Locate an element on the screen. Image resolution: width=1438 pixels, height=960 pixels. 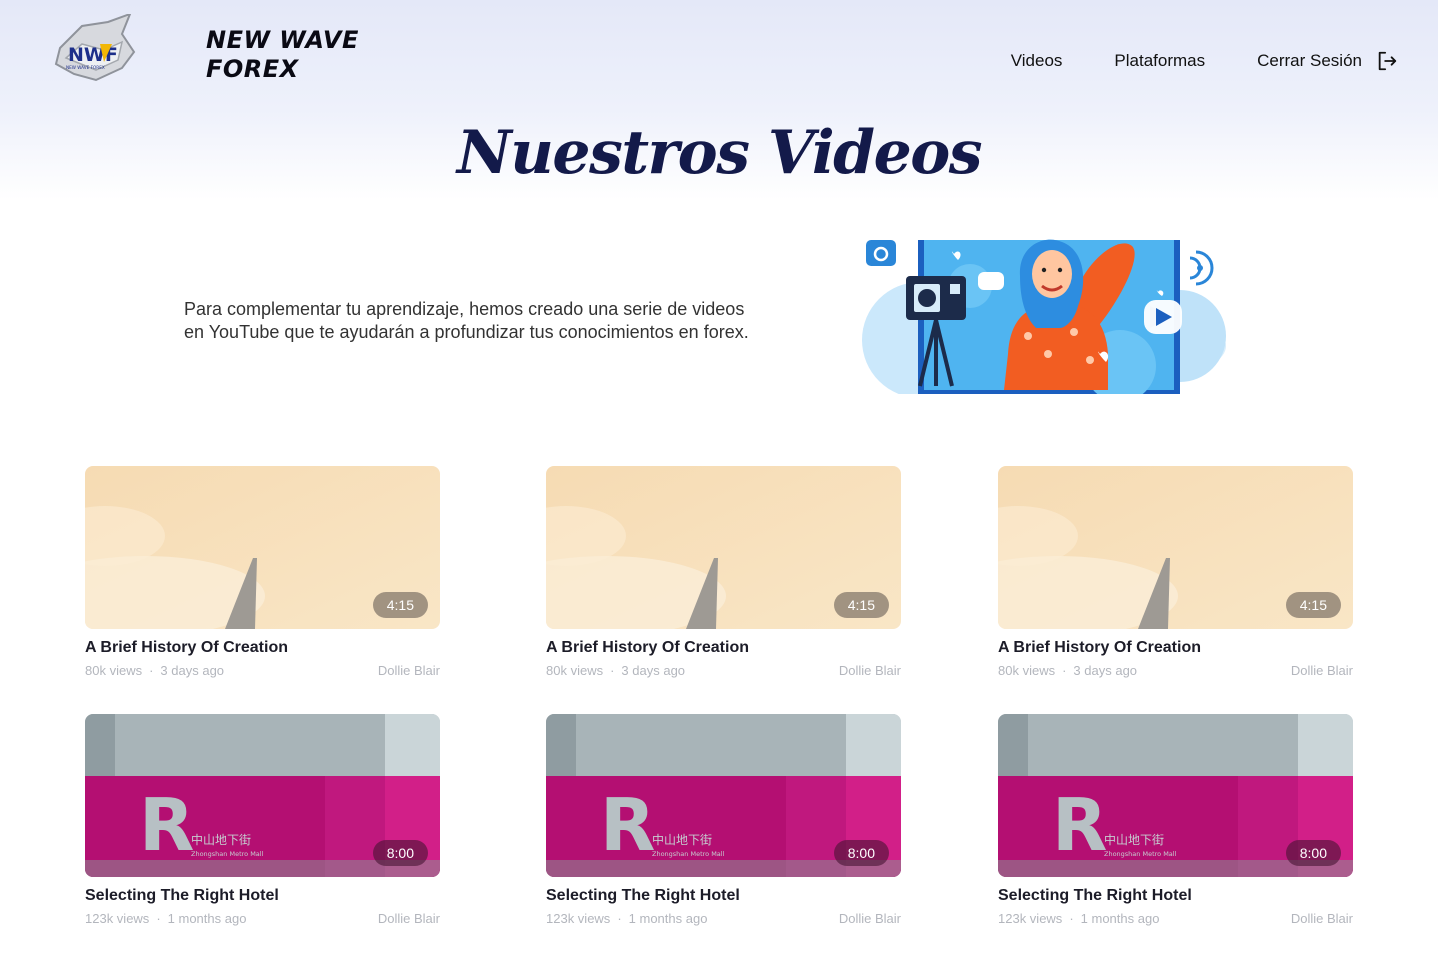
main-nav: Videos Plataformas Cerrar Sesión is located at coordinates (1204, 61).